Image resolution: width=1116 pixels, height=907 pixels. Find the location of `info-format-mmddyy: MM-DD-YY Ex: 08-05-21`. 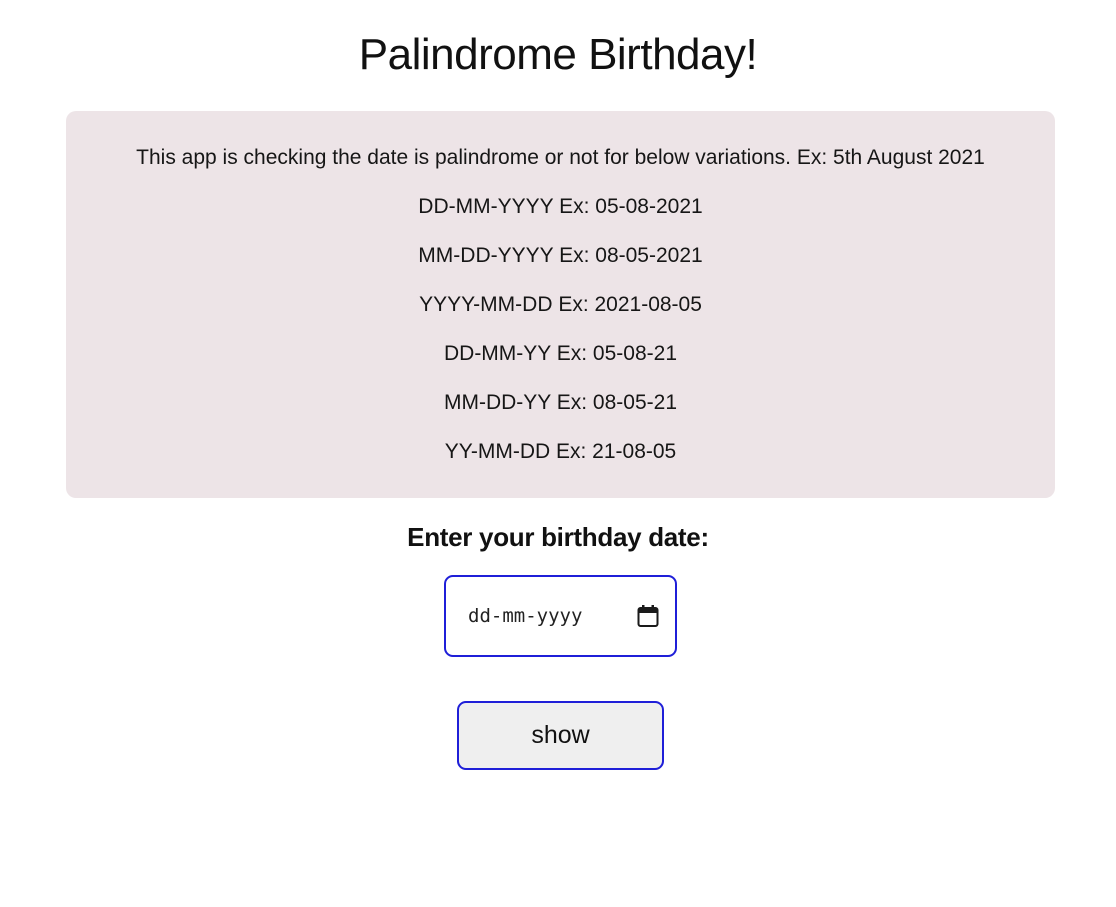

info-format-mmddyy: MM-DD-YY Ex: 08-05-21 is located at coordinates (560, 402).